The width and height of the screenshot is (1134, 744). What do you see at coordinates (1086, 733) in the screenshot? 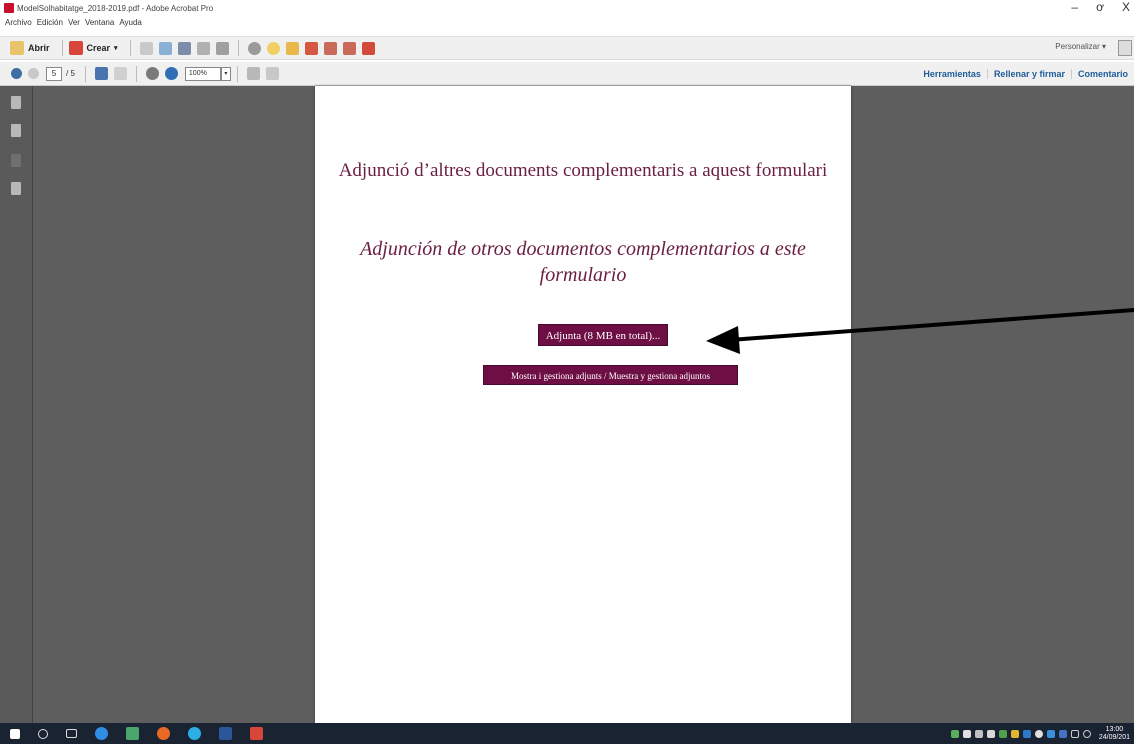
I see `volume-icon` at bounding box center [1086, 733].